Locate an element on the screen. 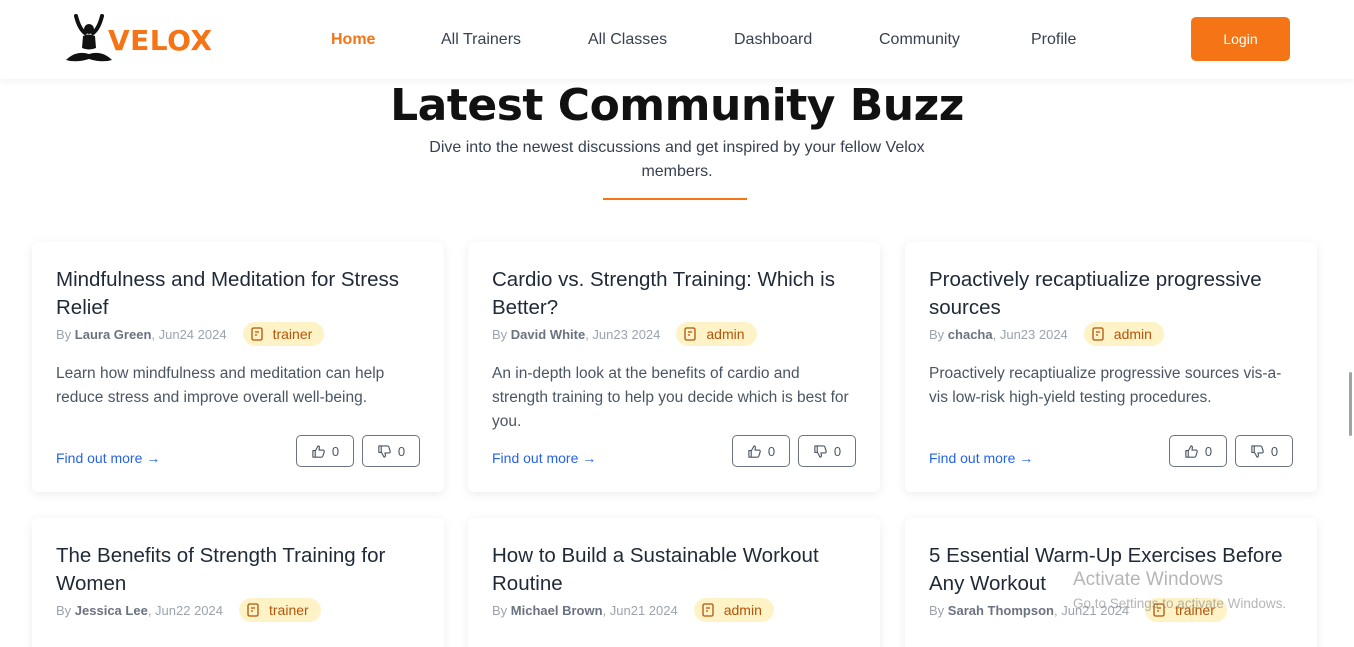 The image size is (1354, 647). nav-profile: Profile is located at coordinates (1053, 40).